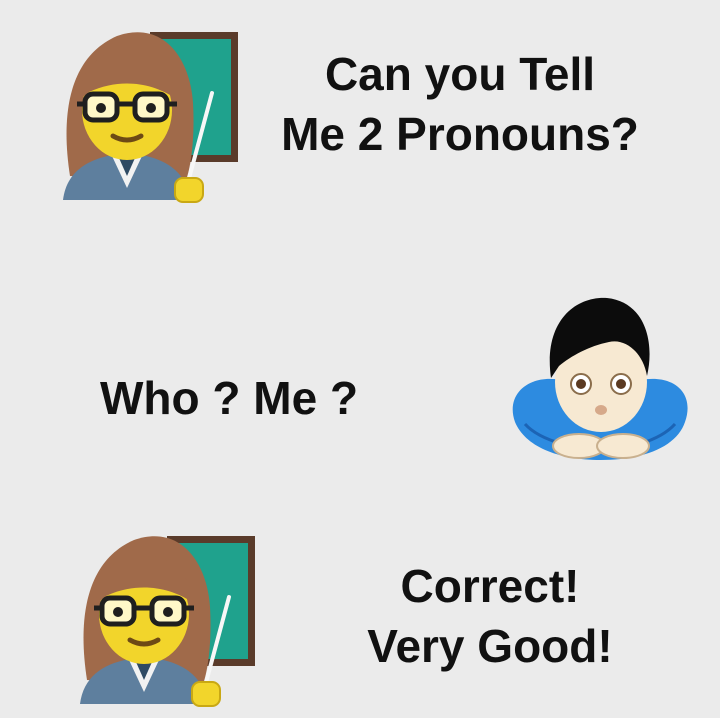  Describe the element at coordinates (600, 378) in the screenshot. I see `boy-icon` at that location.